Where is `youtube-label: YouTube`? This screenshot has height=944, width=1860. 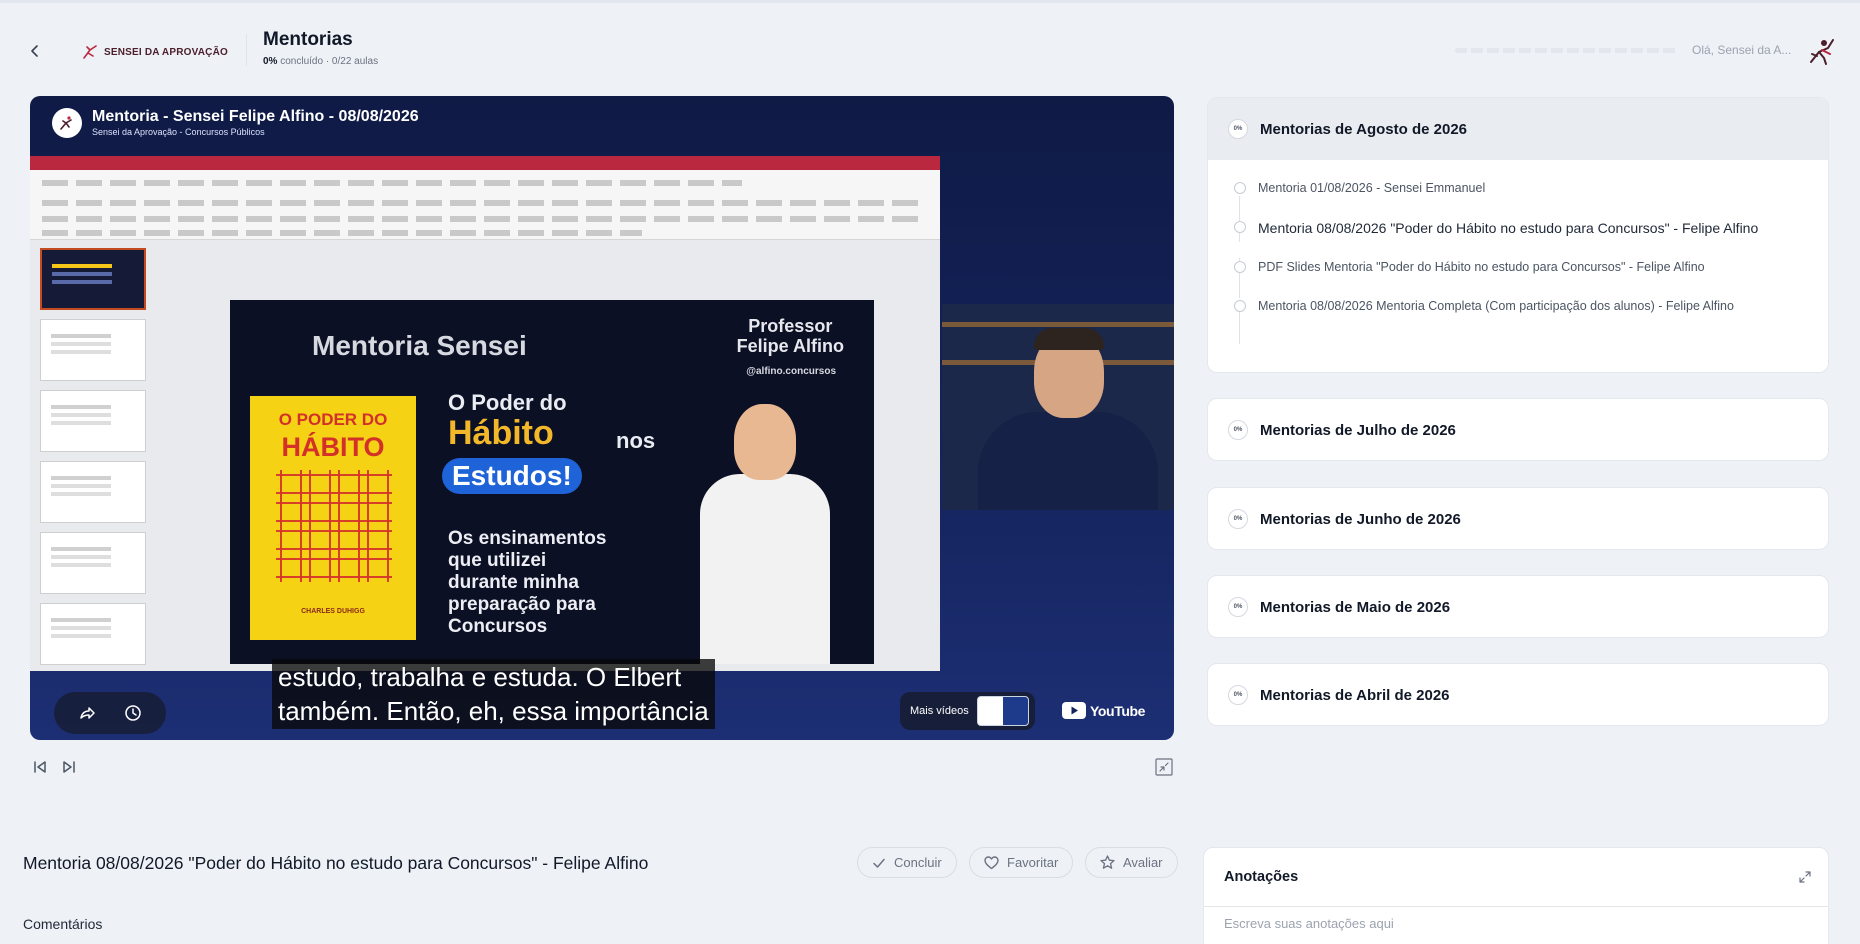
youtube-label: YouTube is located at coordinates (1118, 710).